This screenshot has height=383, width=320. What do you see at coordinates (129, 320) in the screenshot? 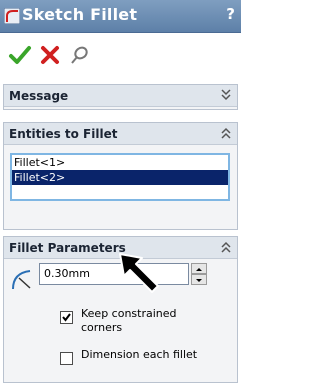
I see `keep-constrained-label: Keep constrained corners` at bounding box center [129, 320].